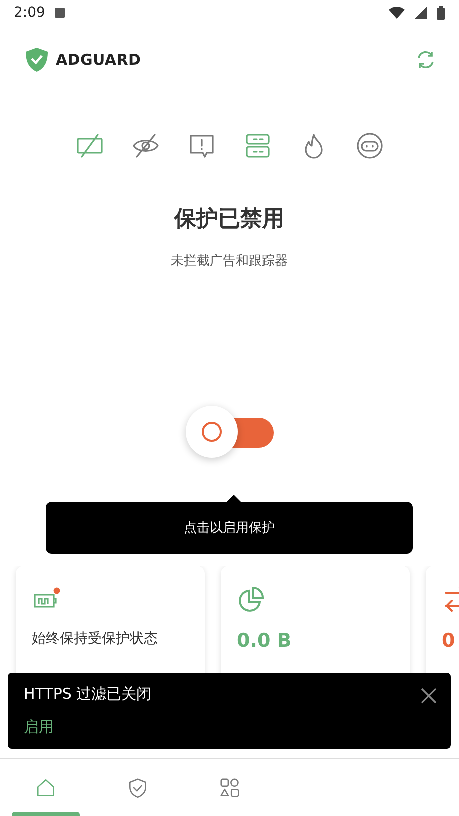 This screenshot has height=816, width=459. Describe the element at coordinates (95, 639) in the screenshot. I see `card-text: 始终保持受保护状态` at that location.